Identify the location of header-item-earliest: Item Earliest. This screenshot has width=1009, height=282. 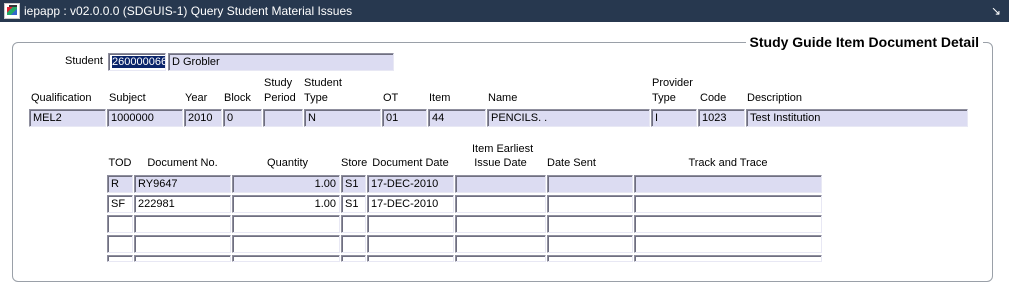
(503, 149).